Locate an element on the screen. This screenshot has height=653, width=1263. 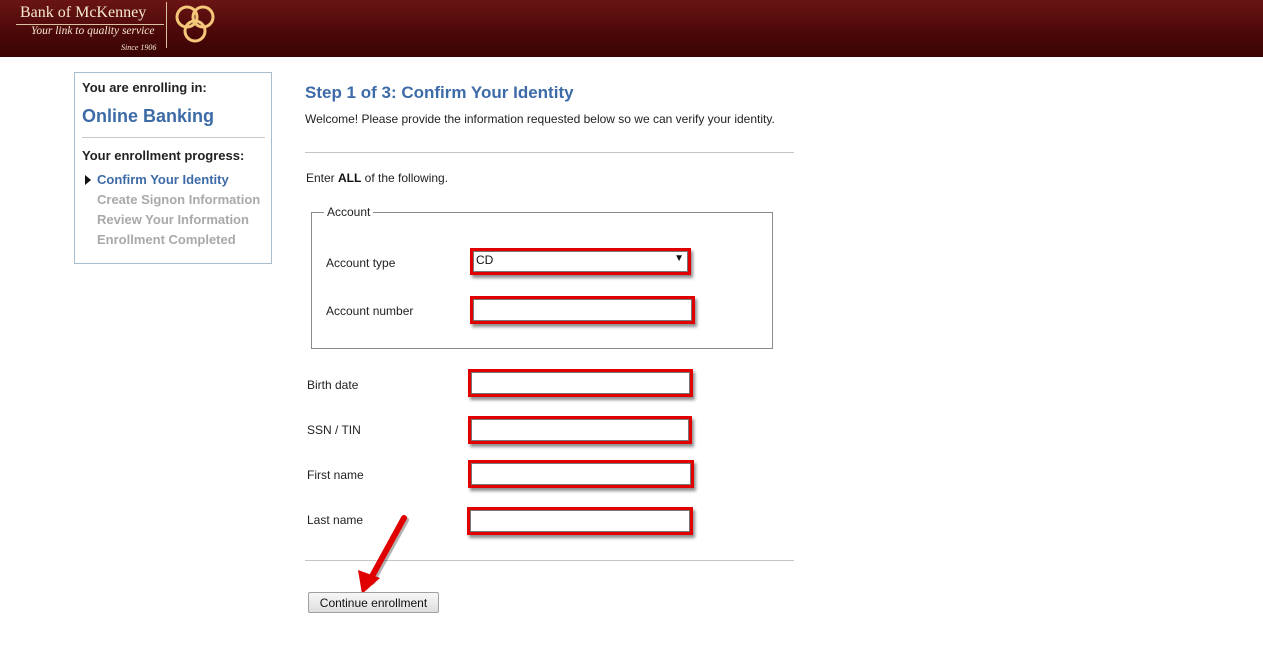
section-divider is located at coordinates (549, 152).